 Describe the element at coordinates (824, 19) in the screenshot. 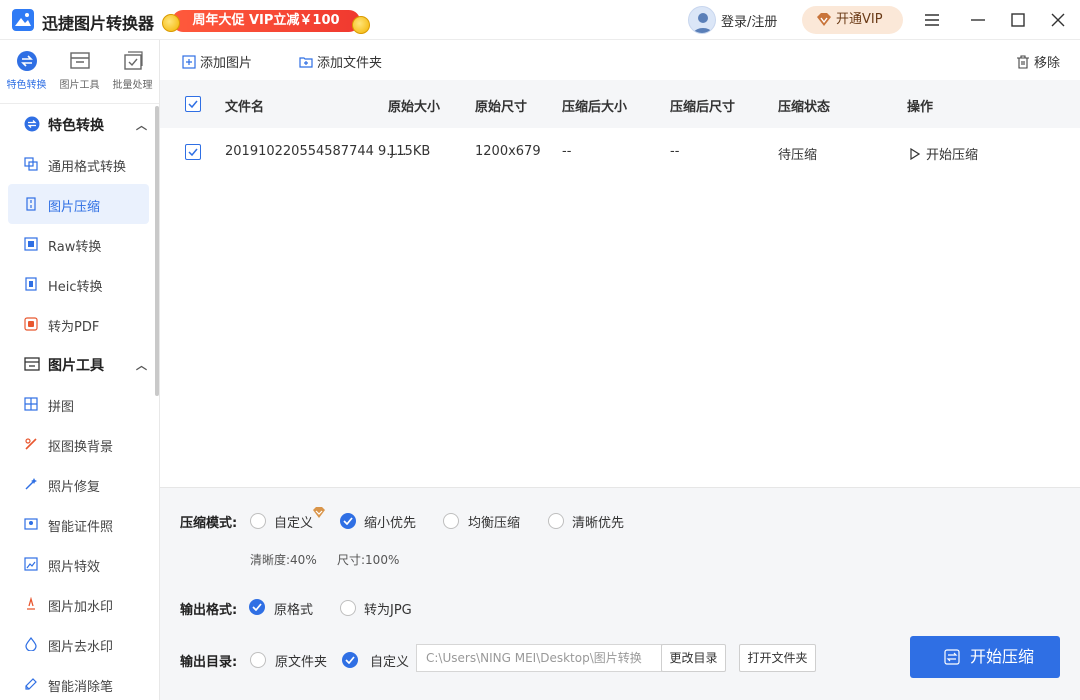

I see `vip-gem-icon` at that location.